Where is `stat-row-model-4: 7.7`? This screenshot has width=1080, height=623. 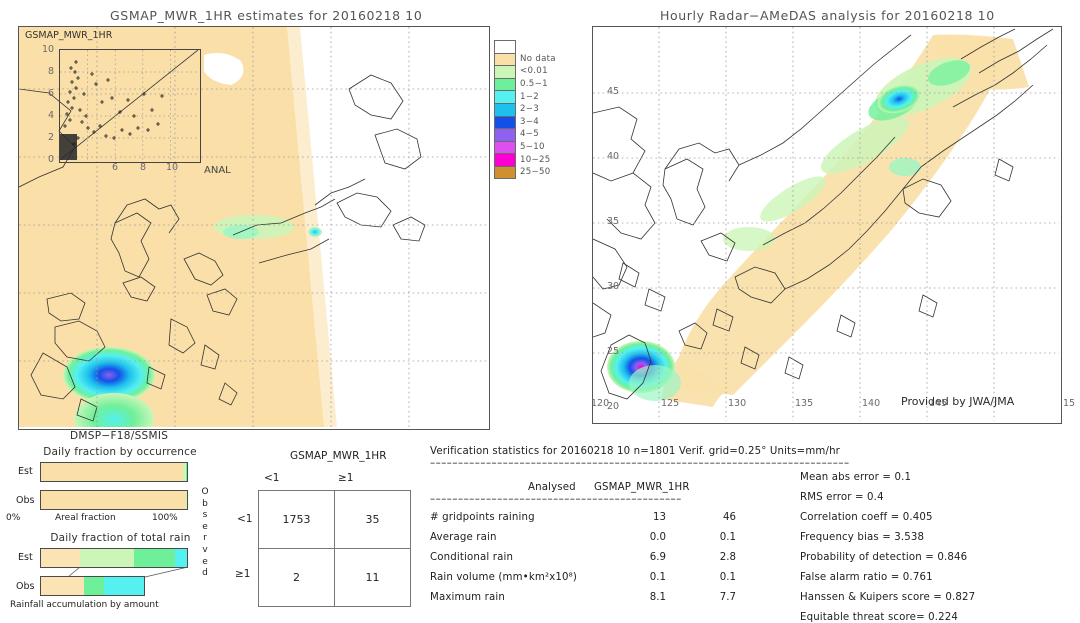
stat-row-model-4: 7.7 is located at coordinates (713, 597).